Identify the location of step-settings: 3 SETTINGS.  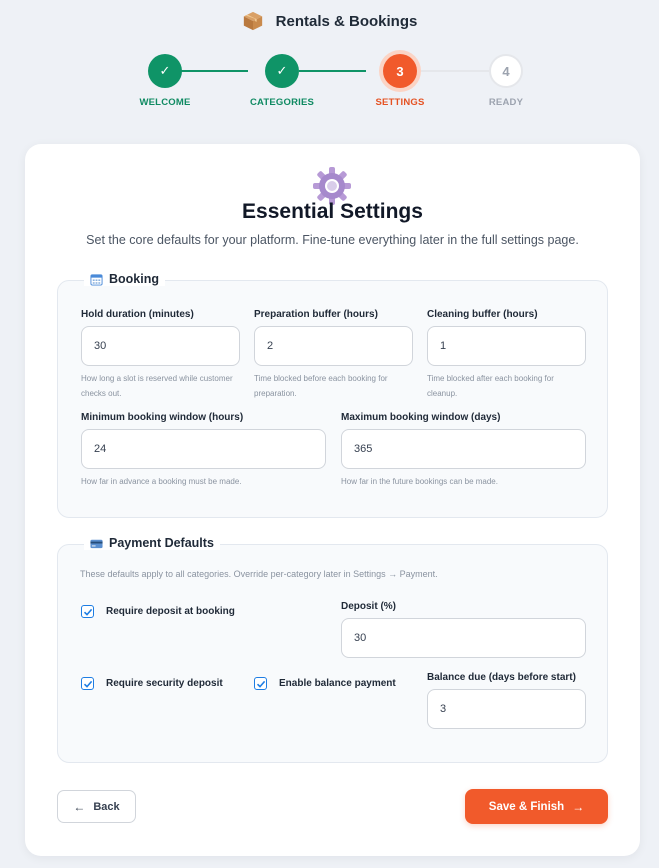
(400, 81).